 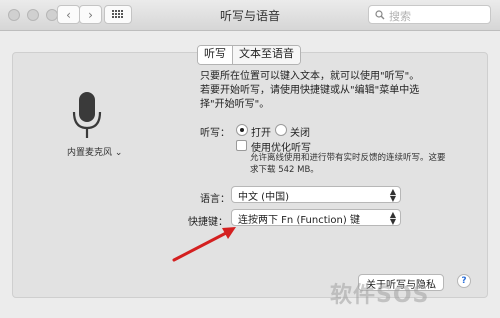 What do you see at coordinates (299, 220) in the screenshot?
I see `shortcut-value: 连按两下 Fn (Function) 键` at bounding box center [299, 220].